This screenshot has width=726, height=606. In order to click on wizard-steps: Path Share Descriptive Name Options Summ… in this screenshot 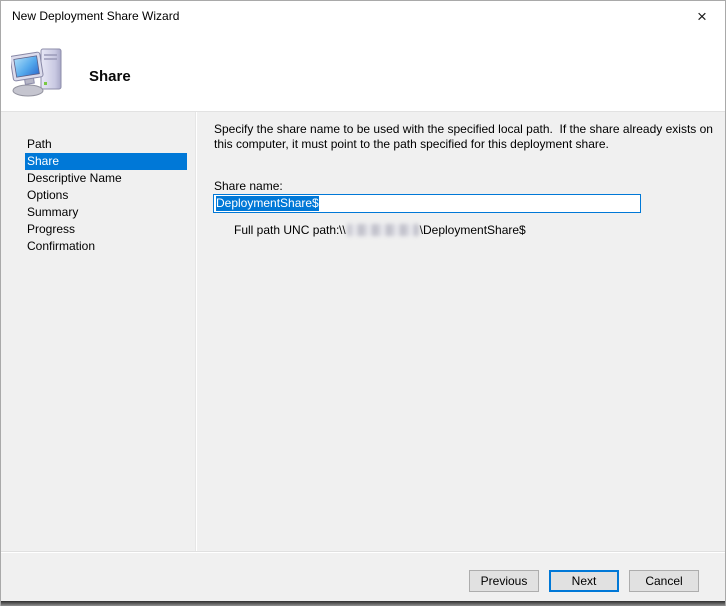, I will do `click(106, 195)`.